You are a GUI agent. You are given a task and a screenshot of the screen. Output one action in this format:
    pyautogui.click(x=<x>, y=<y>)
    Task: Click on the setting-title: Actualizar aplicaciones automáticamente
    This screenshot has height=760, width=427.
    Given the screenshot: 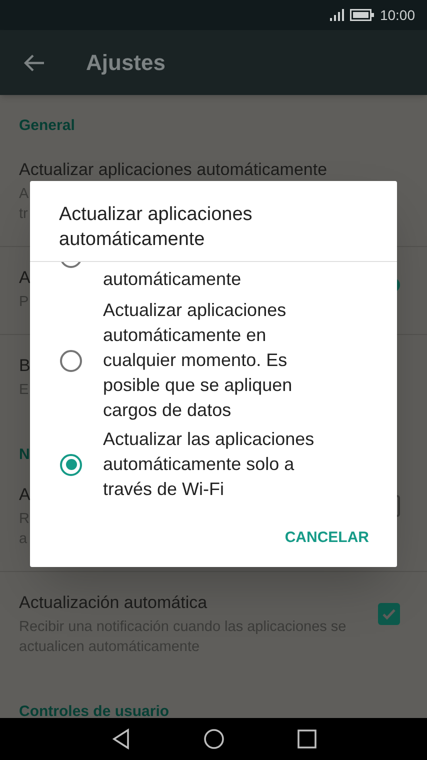 What is the action you would take?
    pyautogui.click(x=173, y=170)
    